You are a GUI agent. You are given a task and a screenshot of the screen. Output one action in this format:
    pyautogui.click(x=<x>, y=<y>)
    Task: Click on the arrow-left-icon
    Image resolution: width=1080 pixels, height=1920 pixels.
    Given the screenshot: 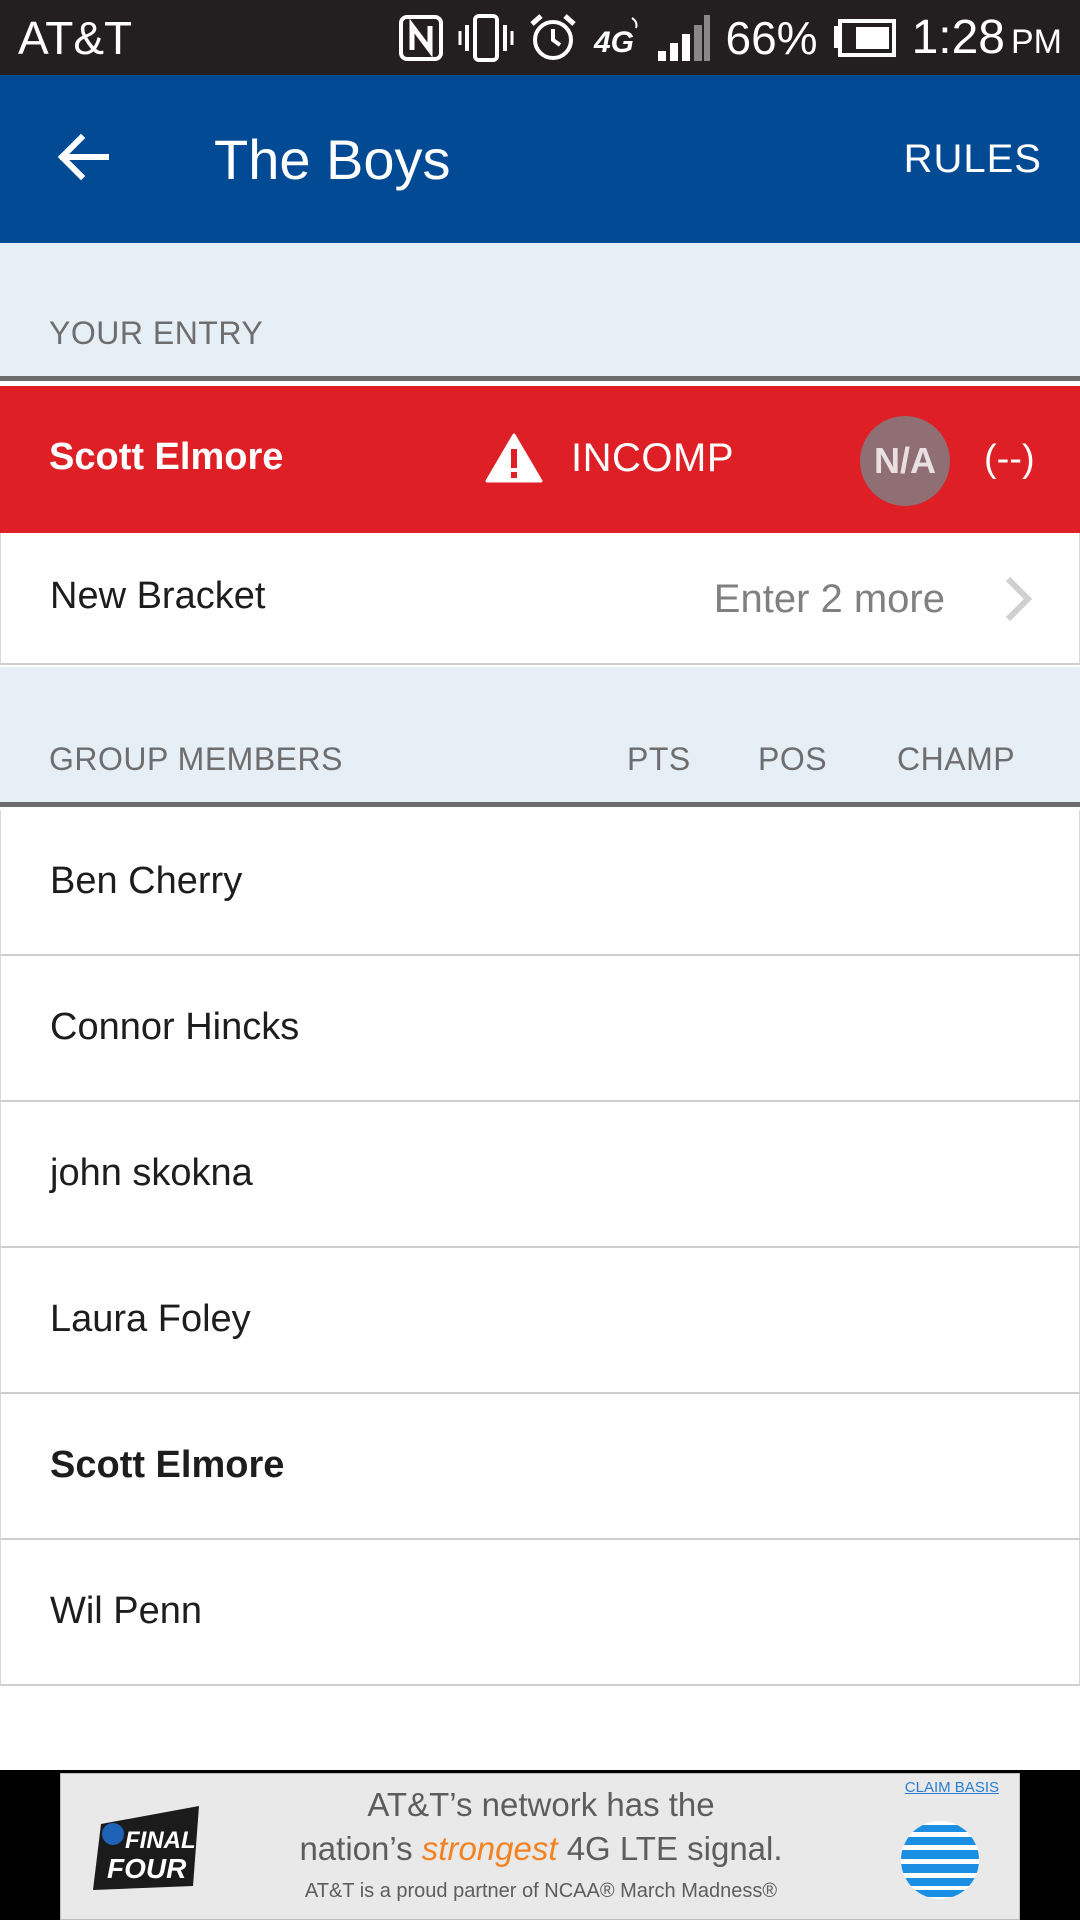 What is the action you would take?
    pyautogui.click(x=83, y=159)
    